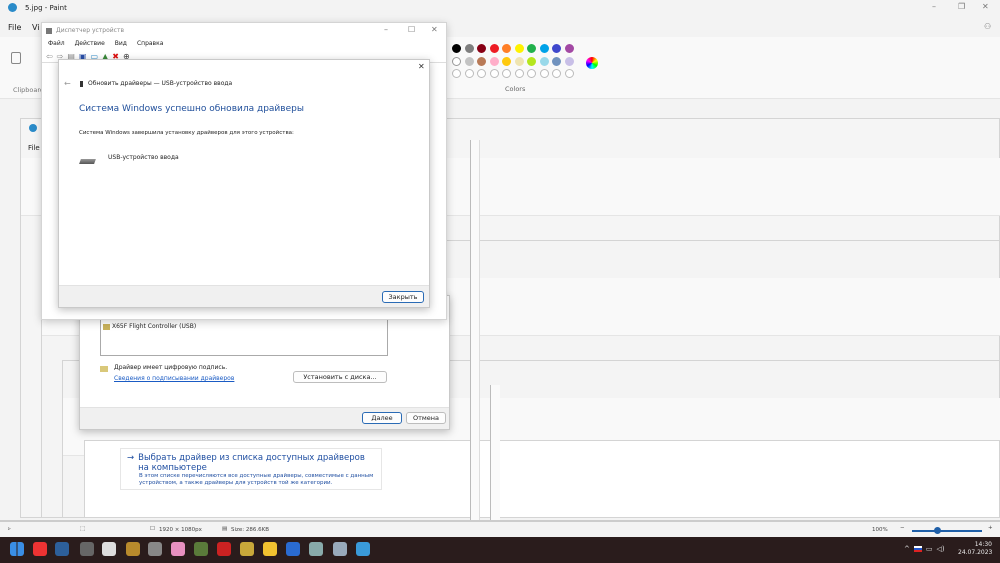 The width and height of the screenshot is (1000, 563). What do you see at coordinates (174, 378) in the screenshot?
I see `signing-info-link: Сведения о подписывании драйверов` at bounding box center [174, 378].